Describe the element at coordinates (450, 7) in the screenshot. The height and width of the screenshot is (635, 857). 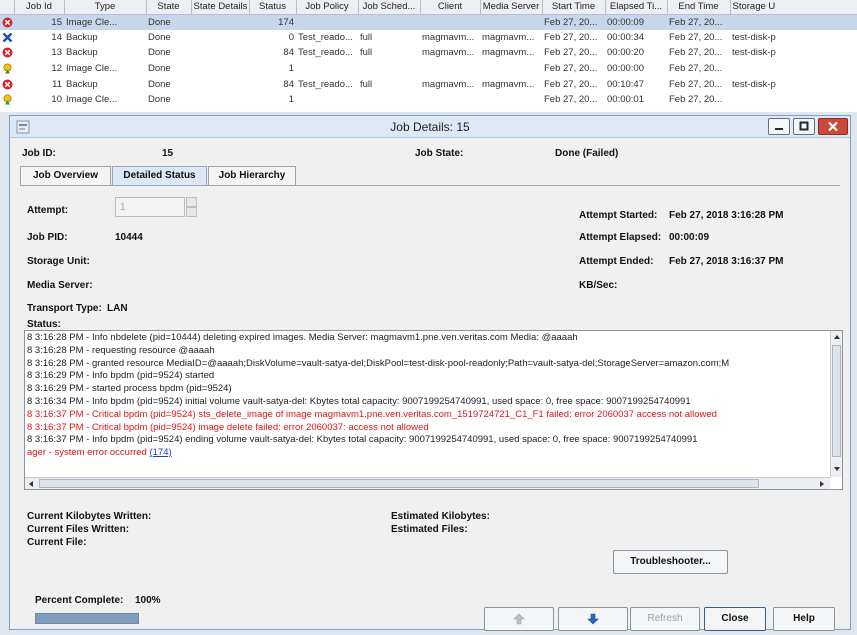
I see `column-header: Client` at that location.